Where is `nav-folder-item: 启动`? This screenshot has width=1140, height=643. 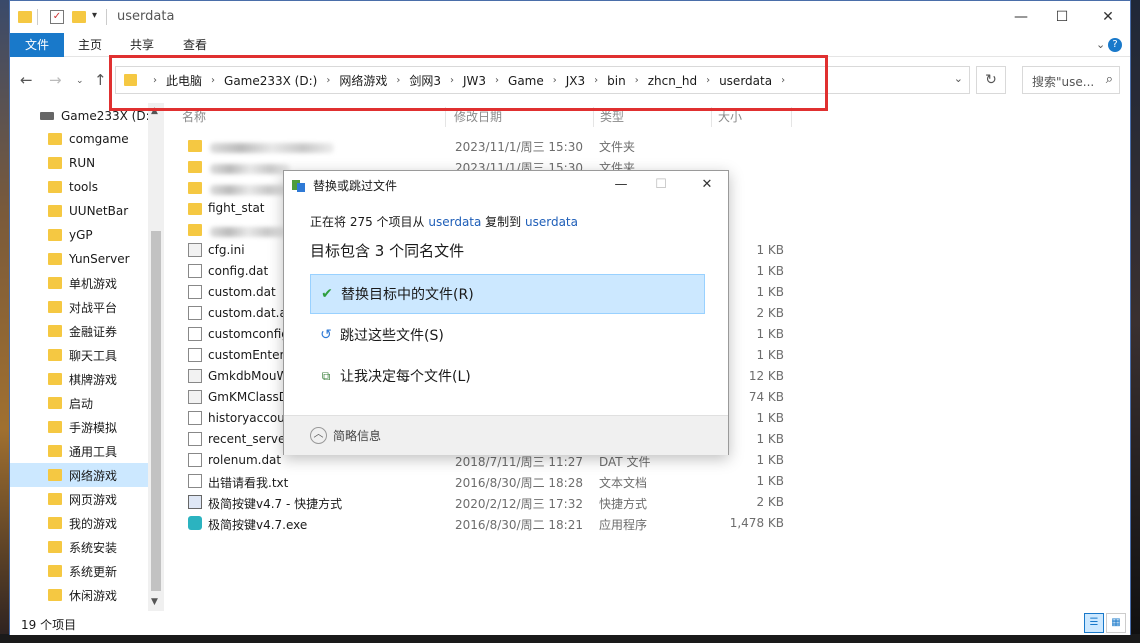 nav-folder-item: 启动 is located at coordinates (79, 403).